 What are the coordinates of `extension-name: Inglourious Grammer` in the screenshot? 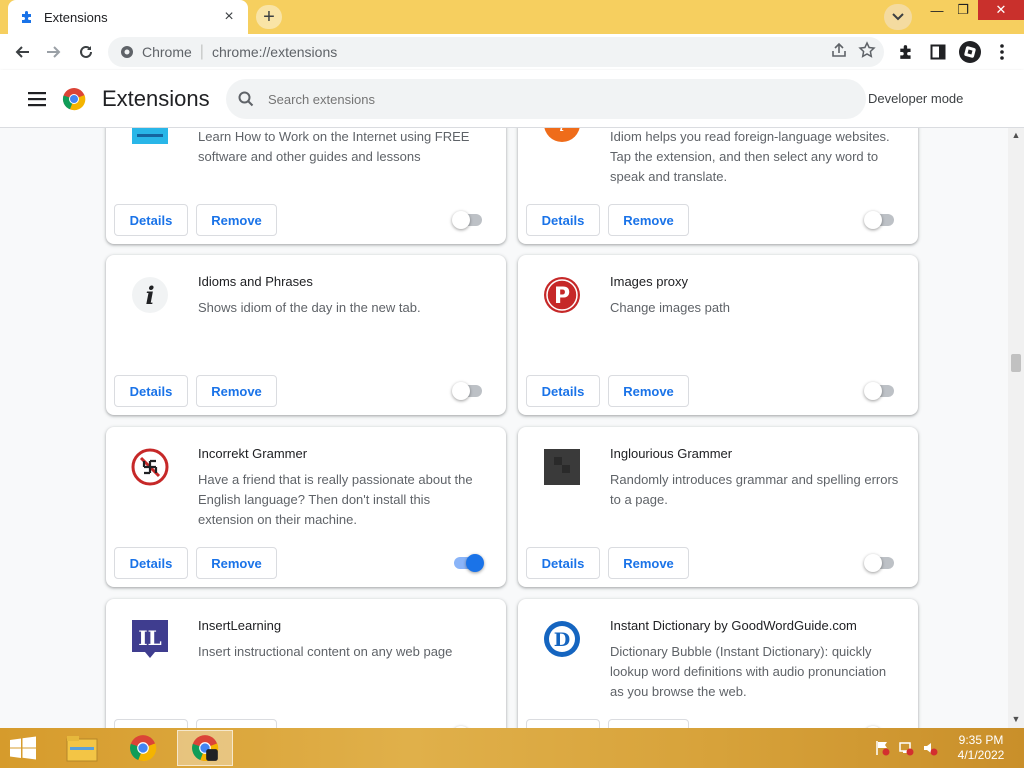 It's located at (671, 453).